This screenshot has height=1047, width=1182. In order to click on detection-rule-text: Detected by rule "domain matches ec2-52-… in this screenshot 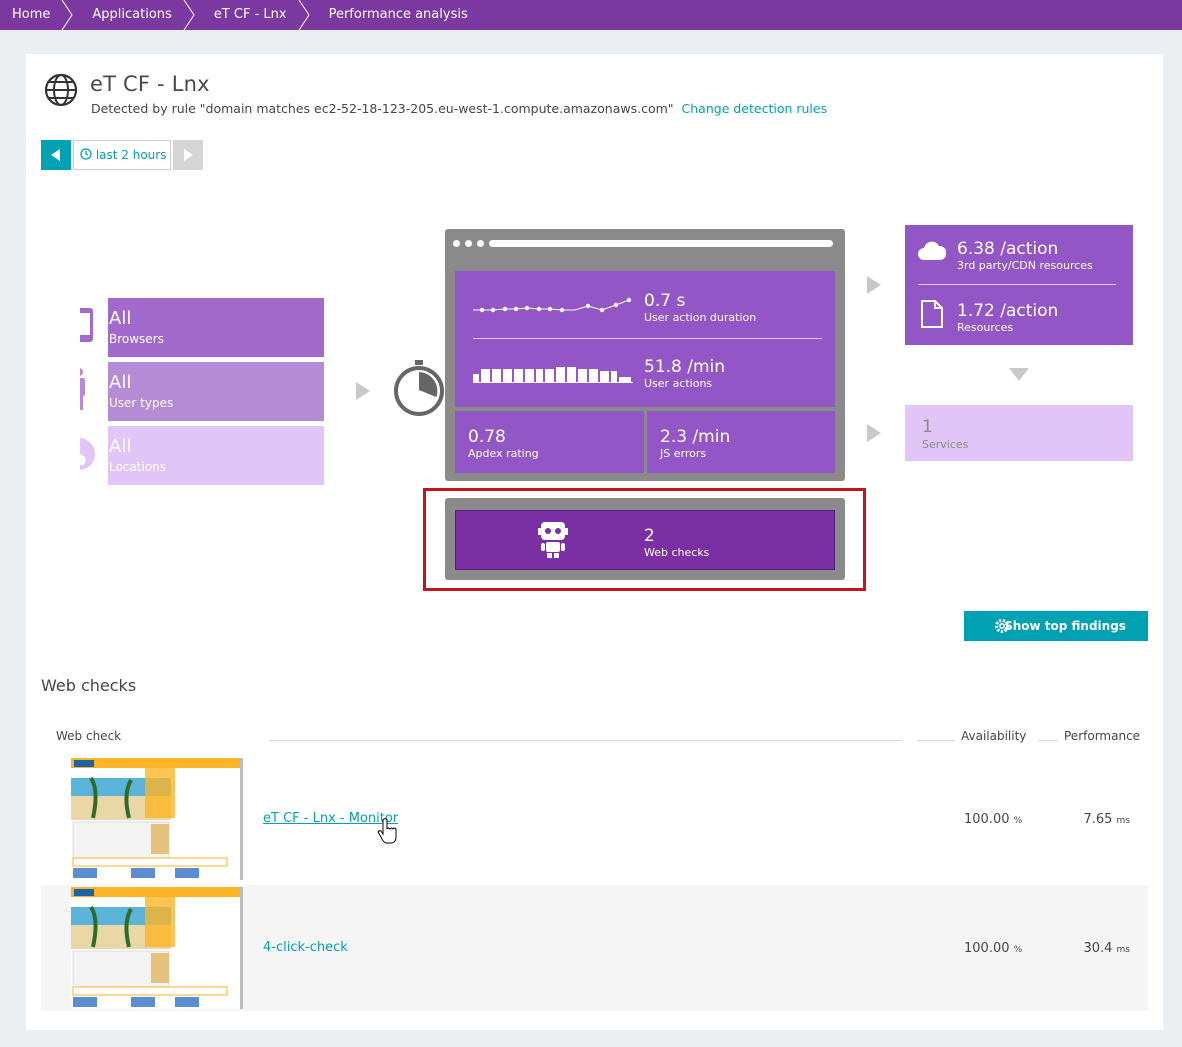, I will do `click(459, 108)`.